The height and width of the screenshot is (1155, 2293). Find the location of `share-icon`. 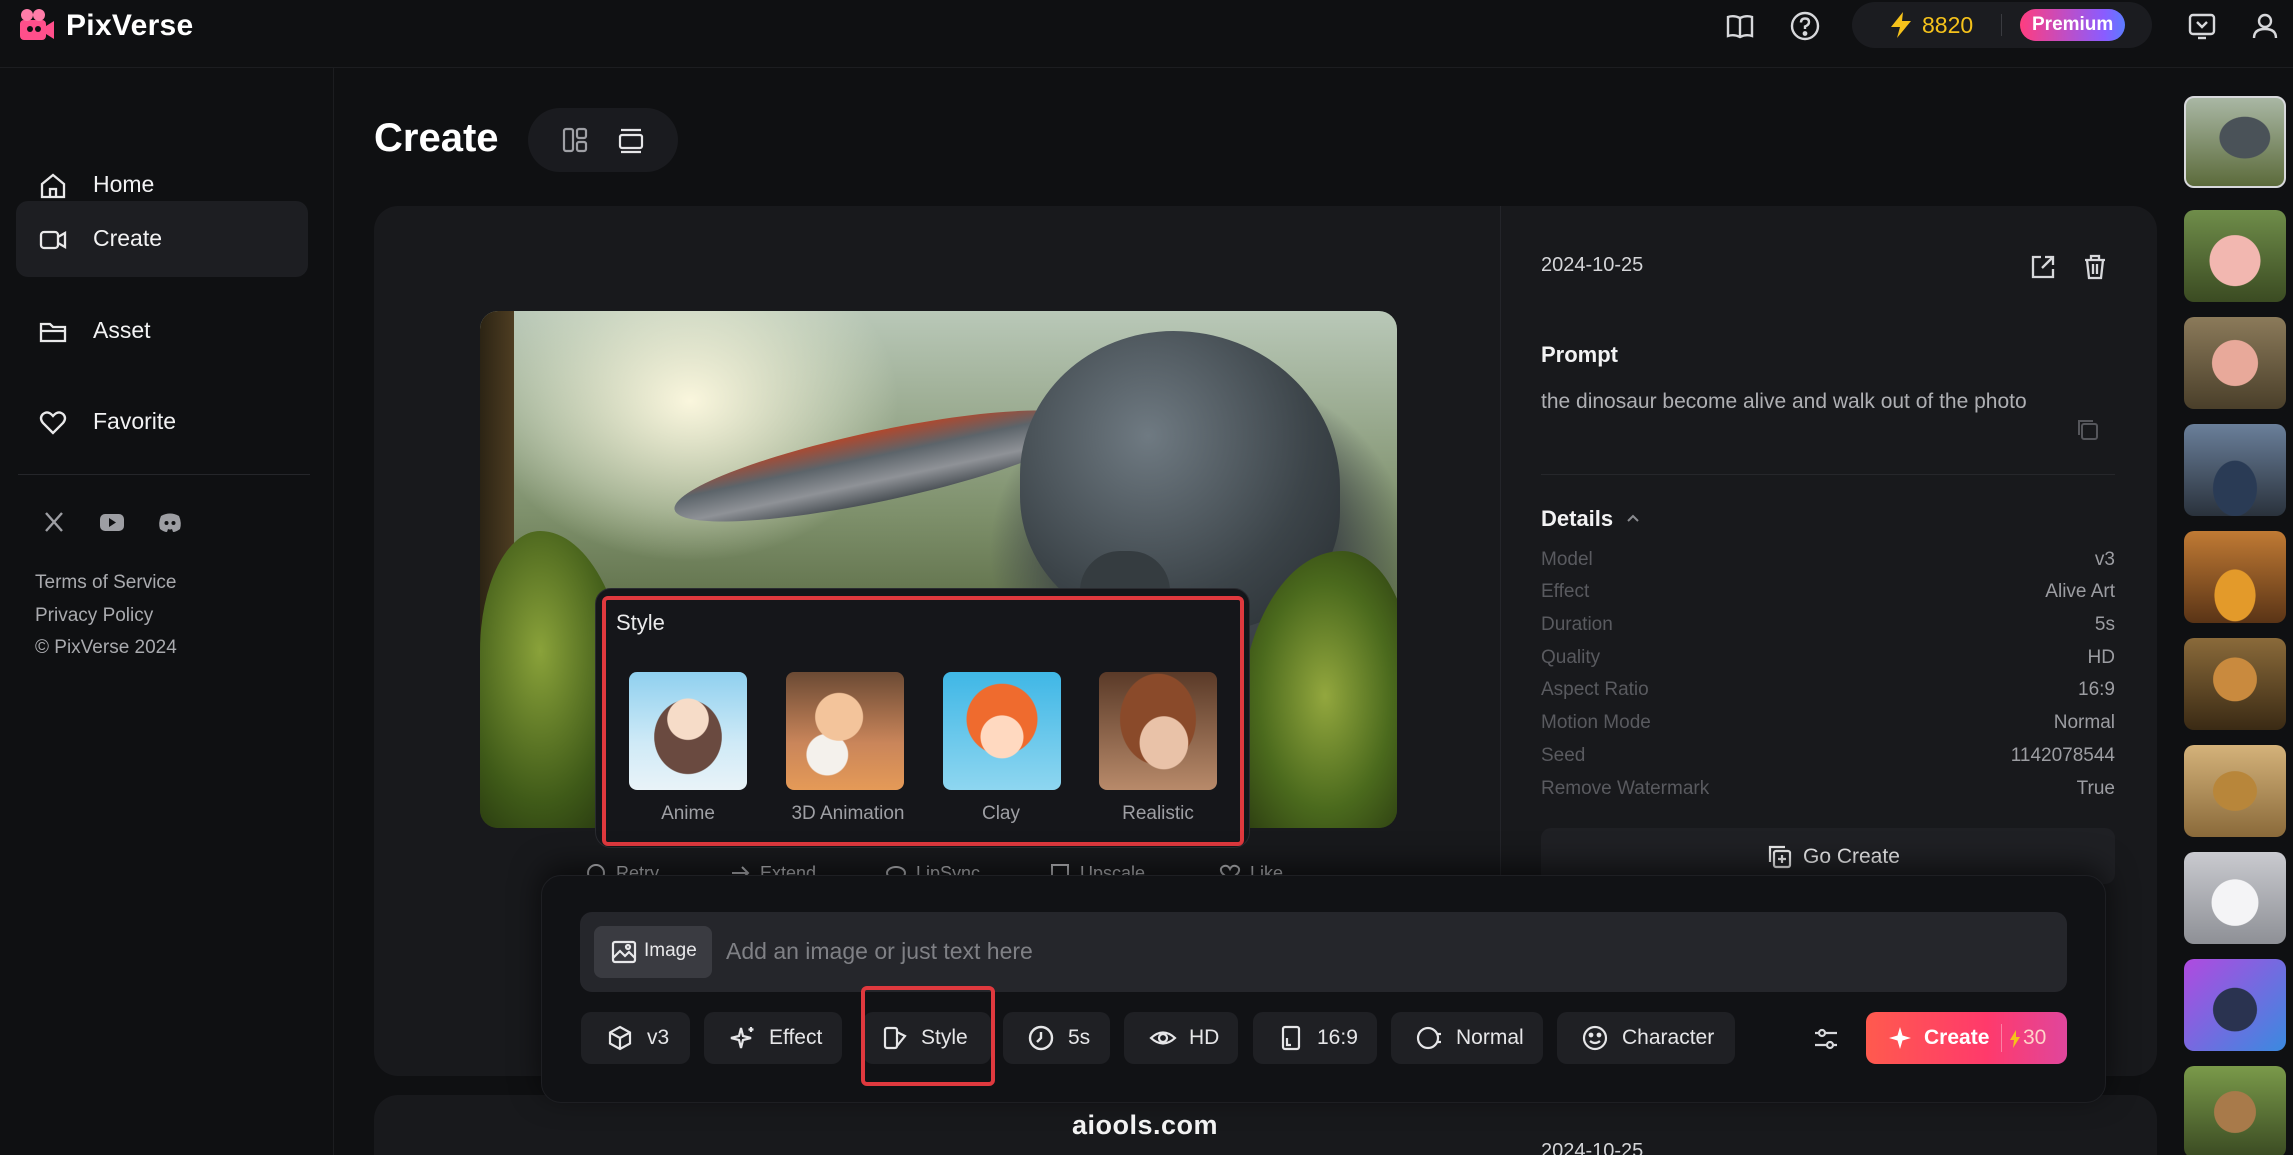

share-icon is located at coordinates (2043, 267).